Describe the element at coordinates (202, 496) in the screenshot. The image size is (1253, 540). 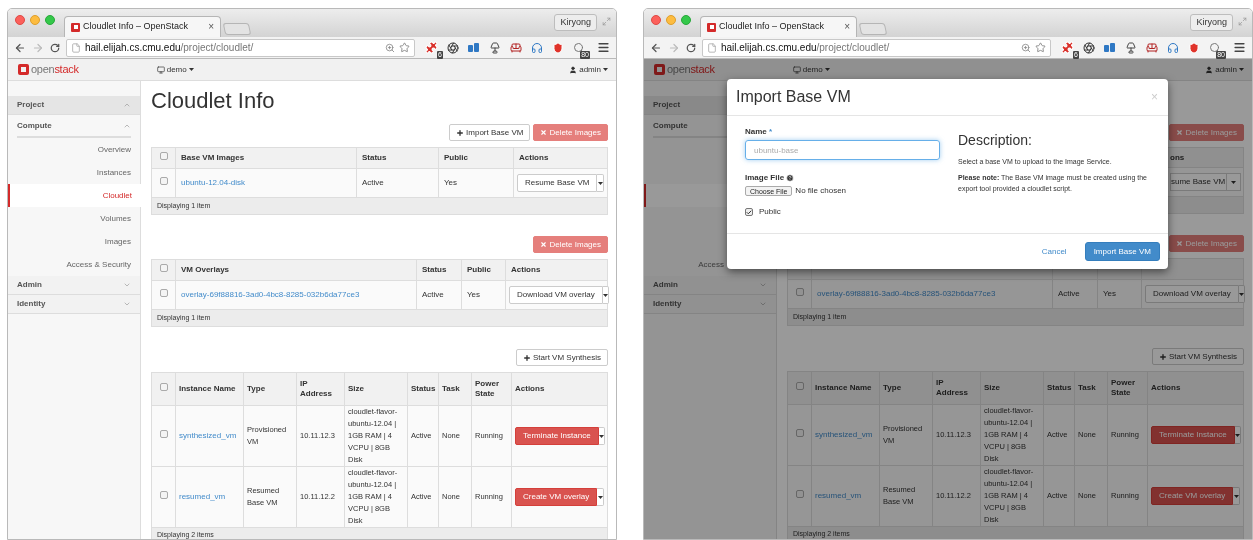
I see `name-link: resumed_vm` at that location.